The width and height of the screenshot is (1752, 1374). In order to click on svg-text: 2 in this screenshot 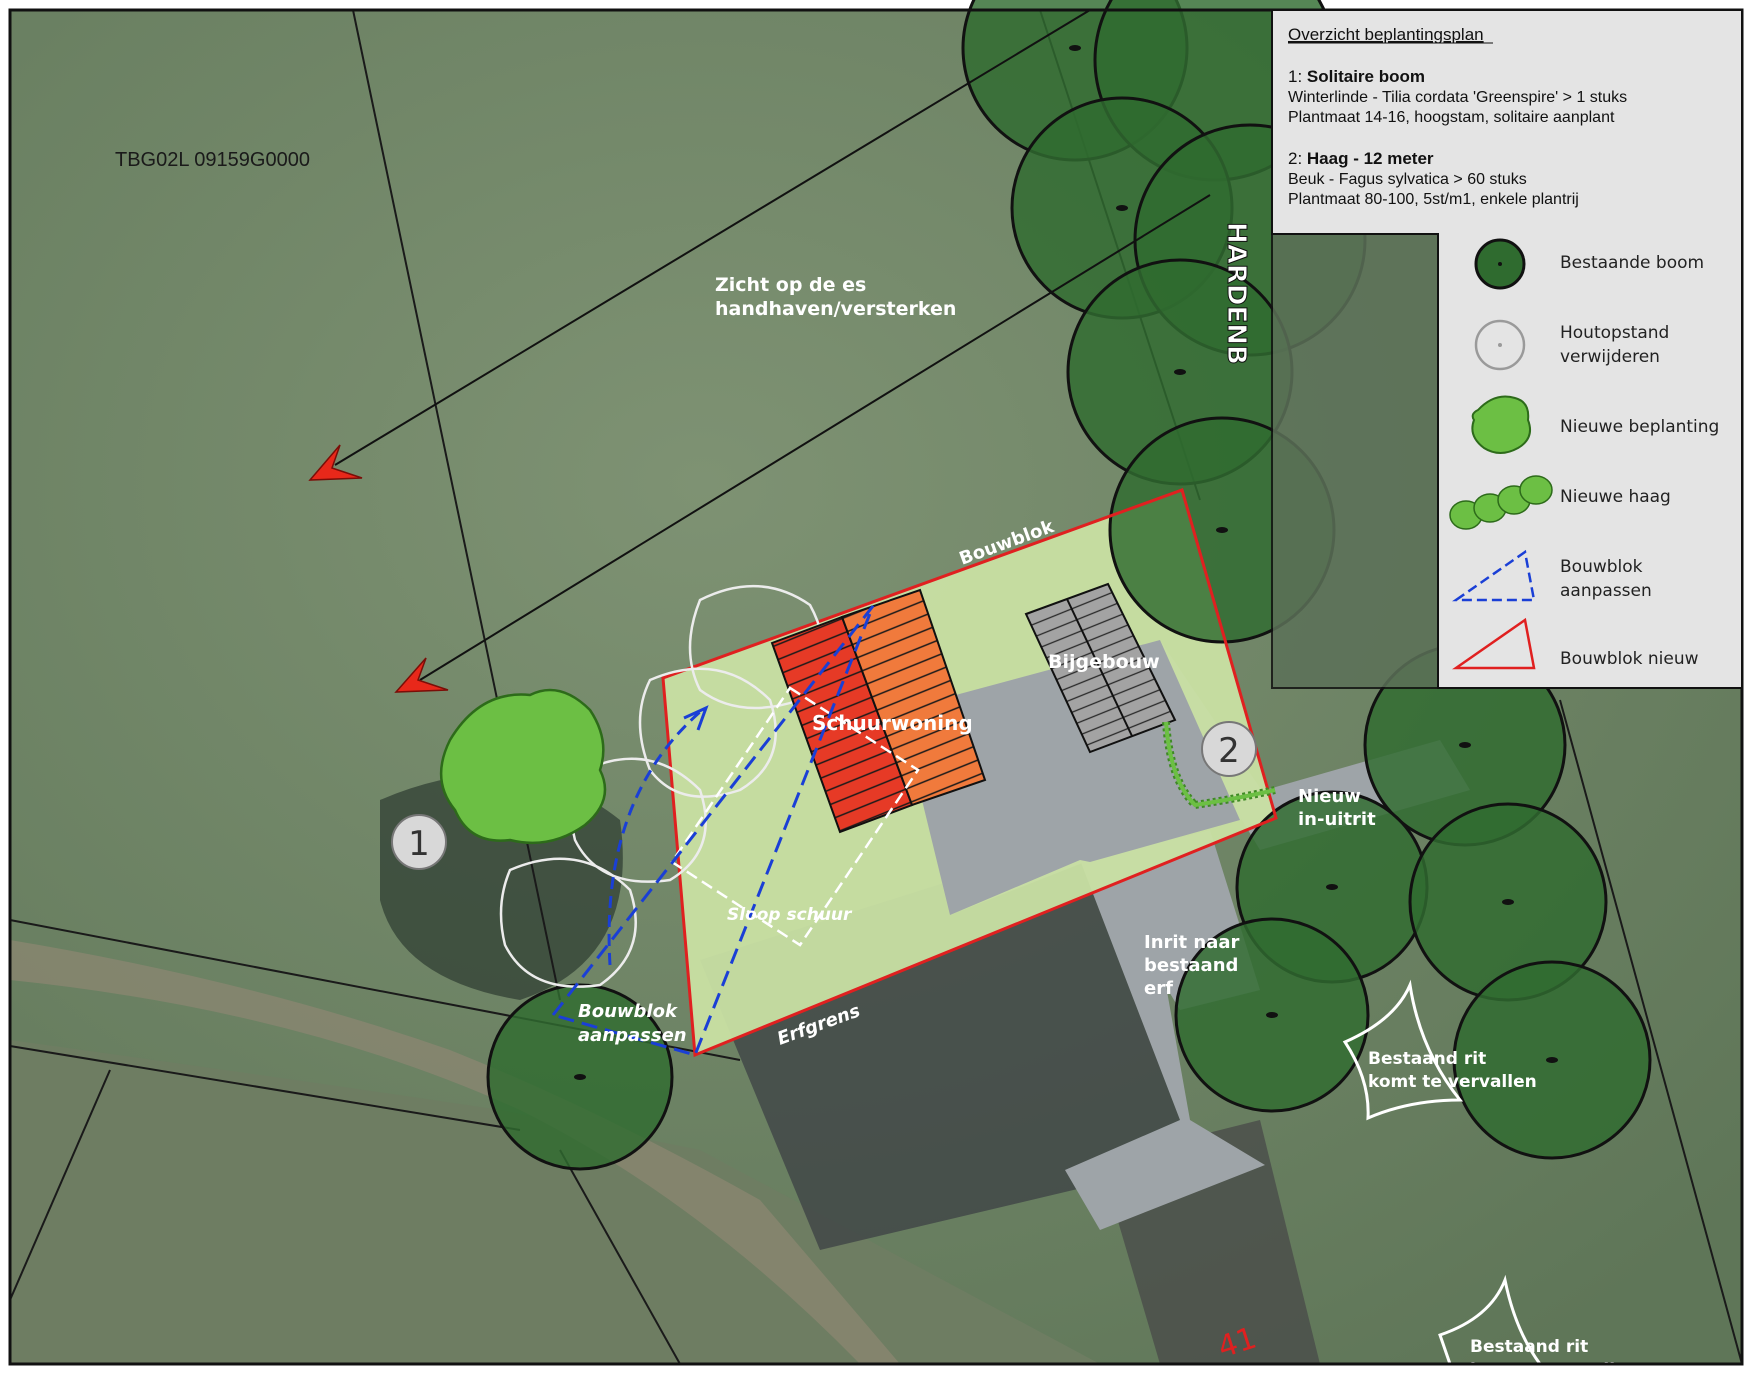, I will do `click(1229, 751)`.